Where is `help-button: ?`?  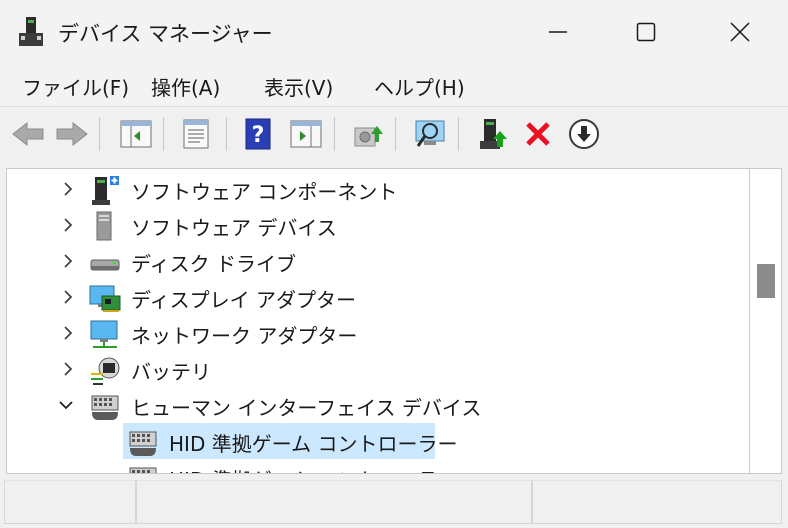 help-button: ? is located at coordinates (258, 134).